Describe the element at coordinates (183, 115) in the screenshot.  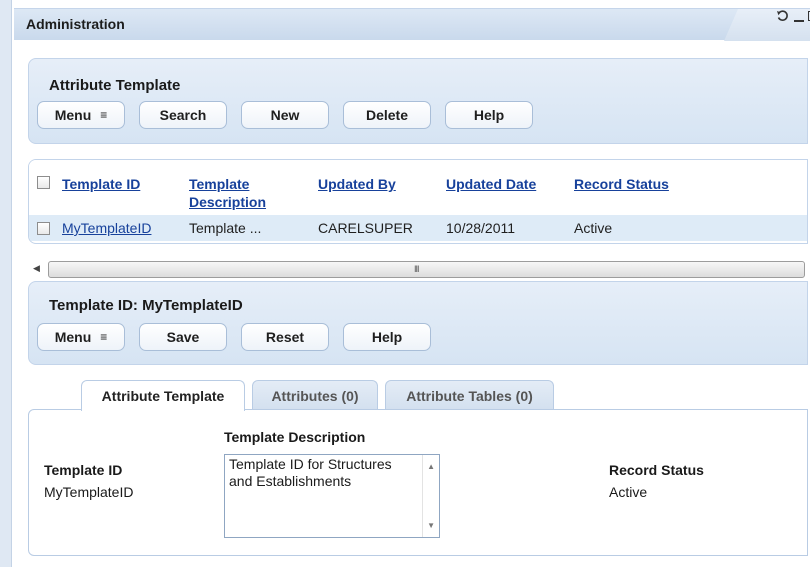
I see `search-button: Search` at that location.